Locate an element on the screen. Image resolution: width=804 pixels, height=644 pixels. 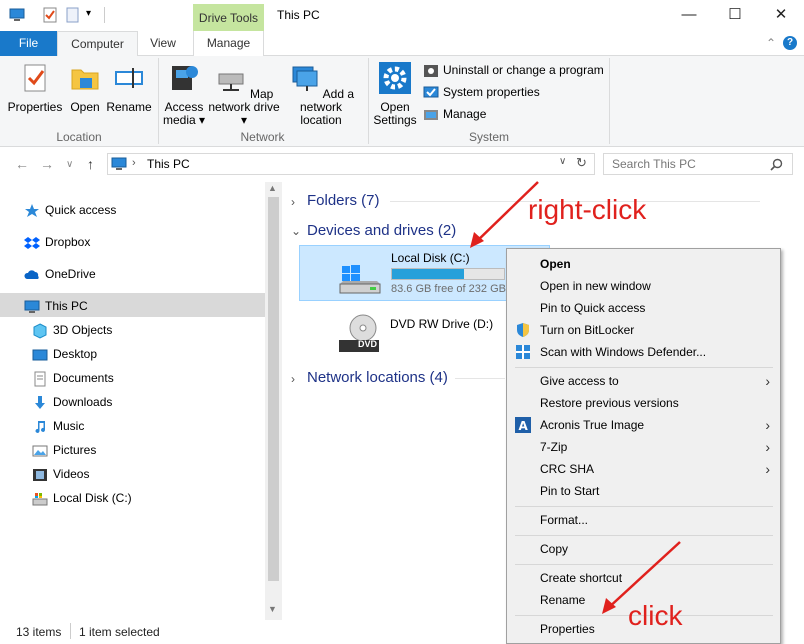
minimize-button: — is located at coordinates (689, 15).